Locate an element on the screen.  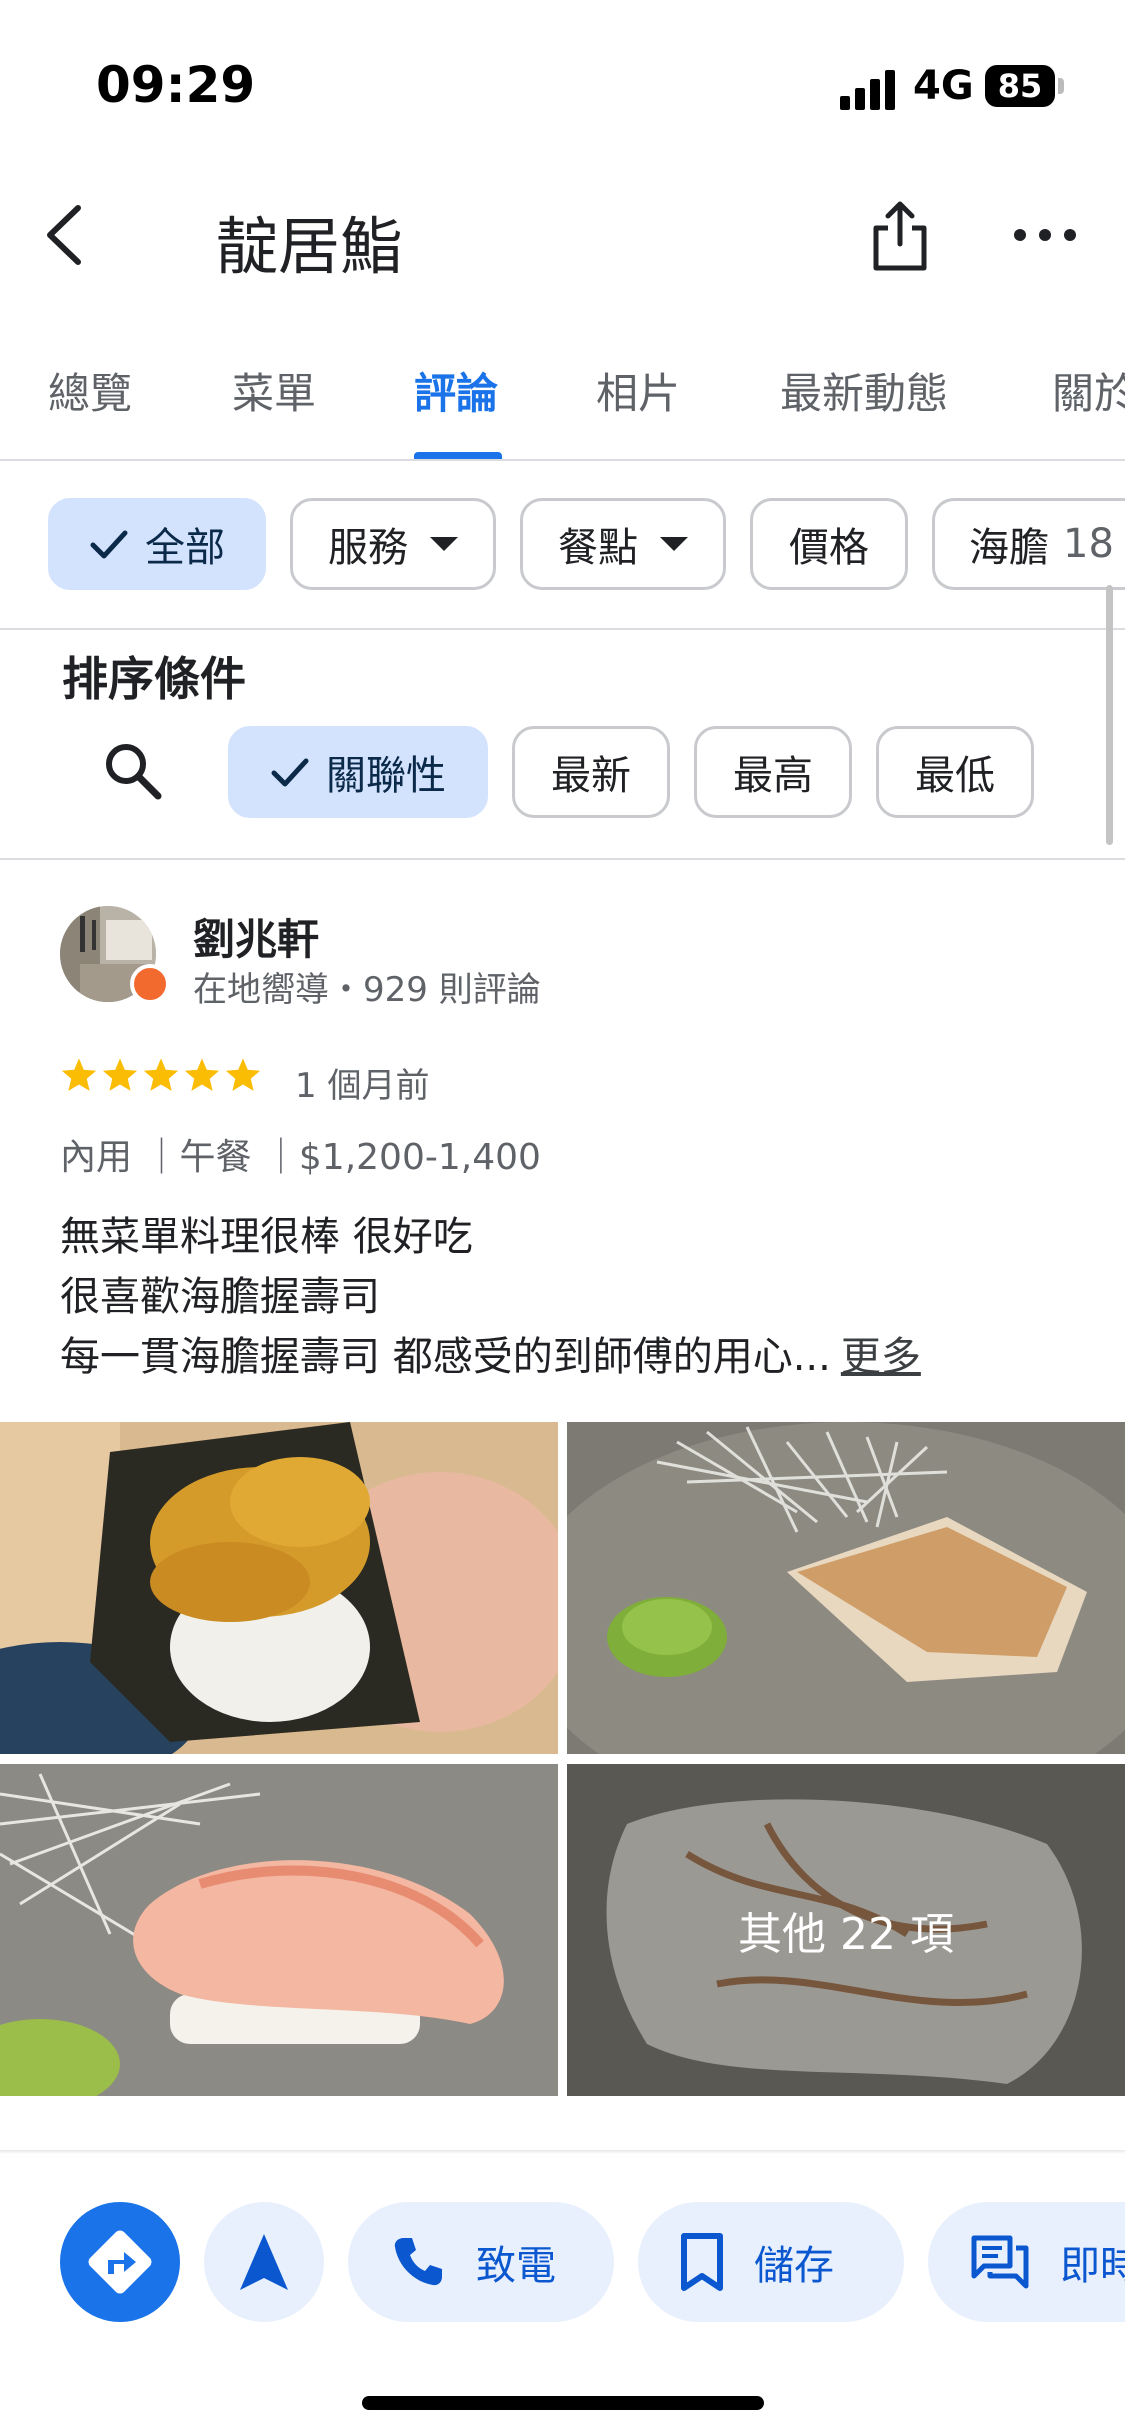
battery-cap is located at coordinates (1061, 86).